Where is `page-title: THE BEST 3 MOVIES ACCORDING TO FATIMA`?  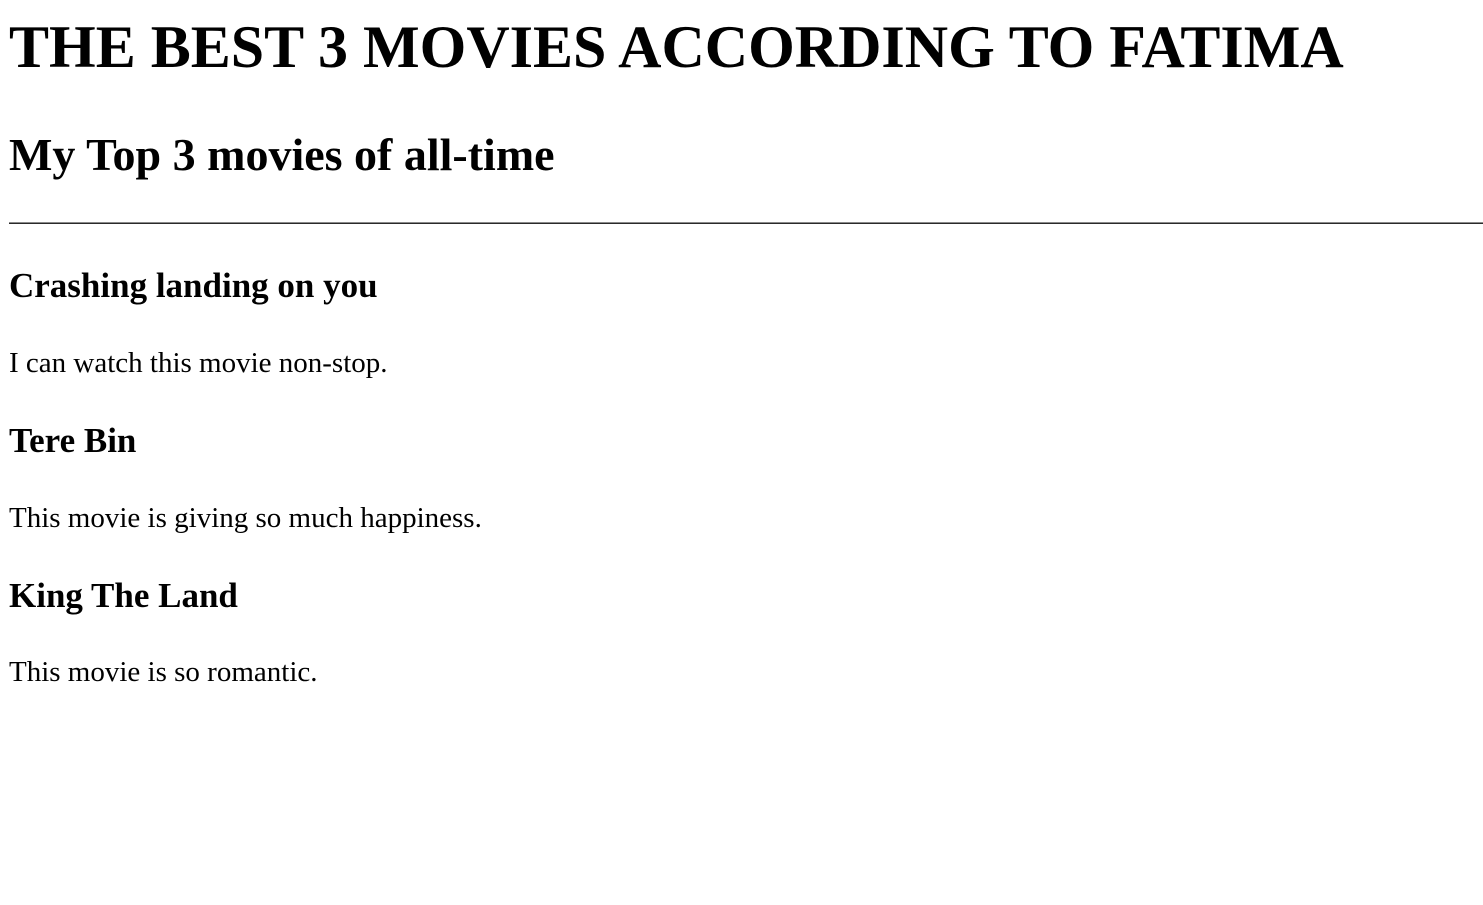
page-title: THE BEST 3 MOVIES ACCORDING TO FATIMA is located at coordinates (676, 47).